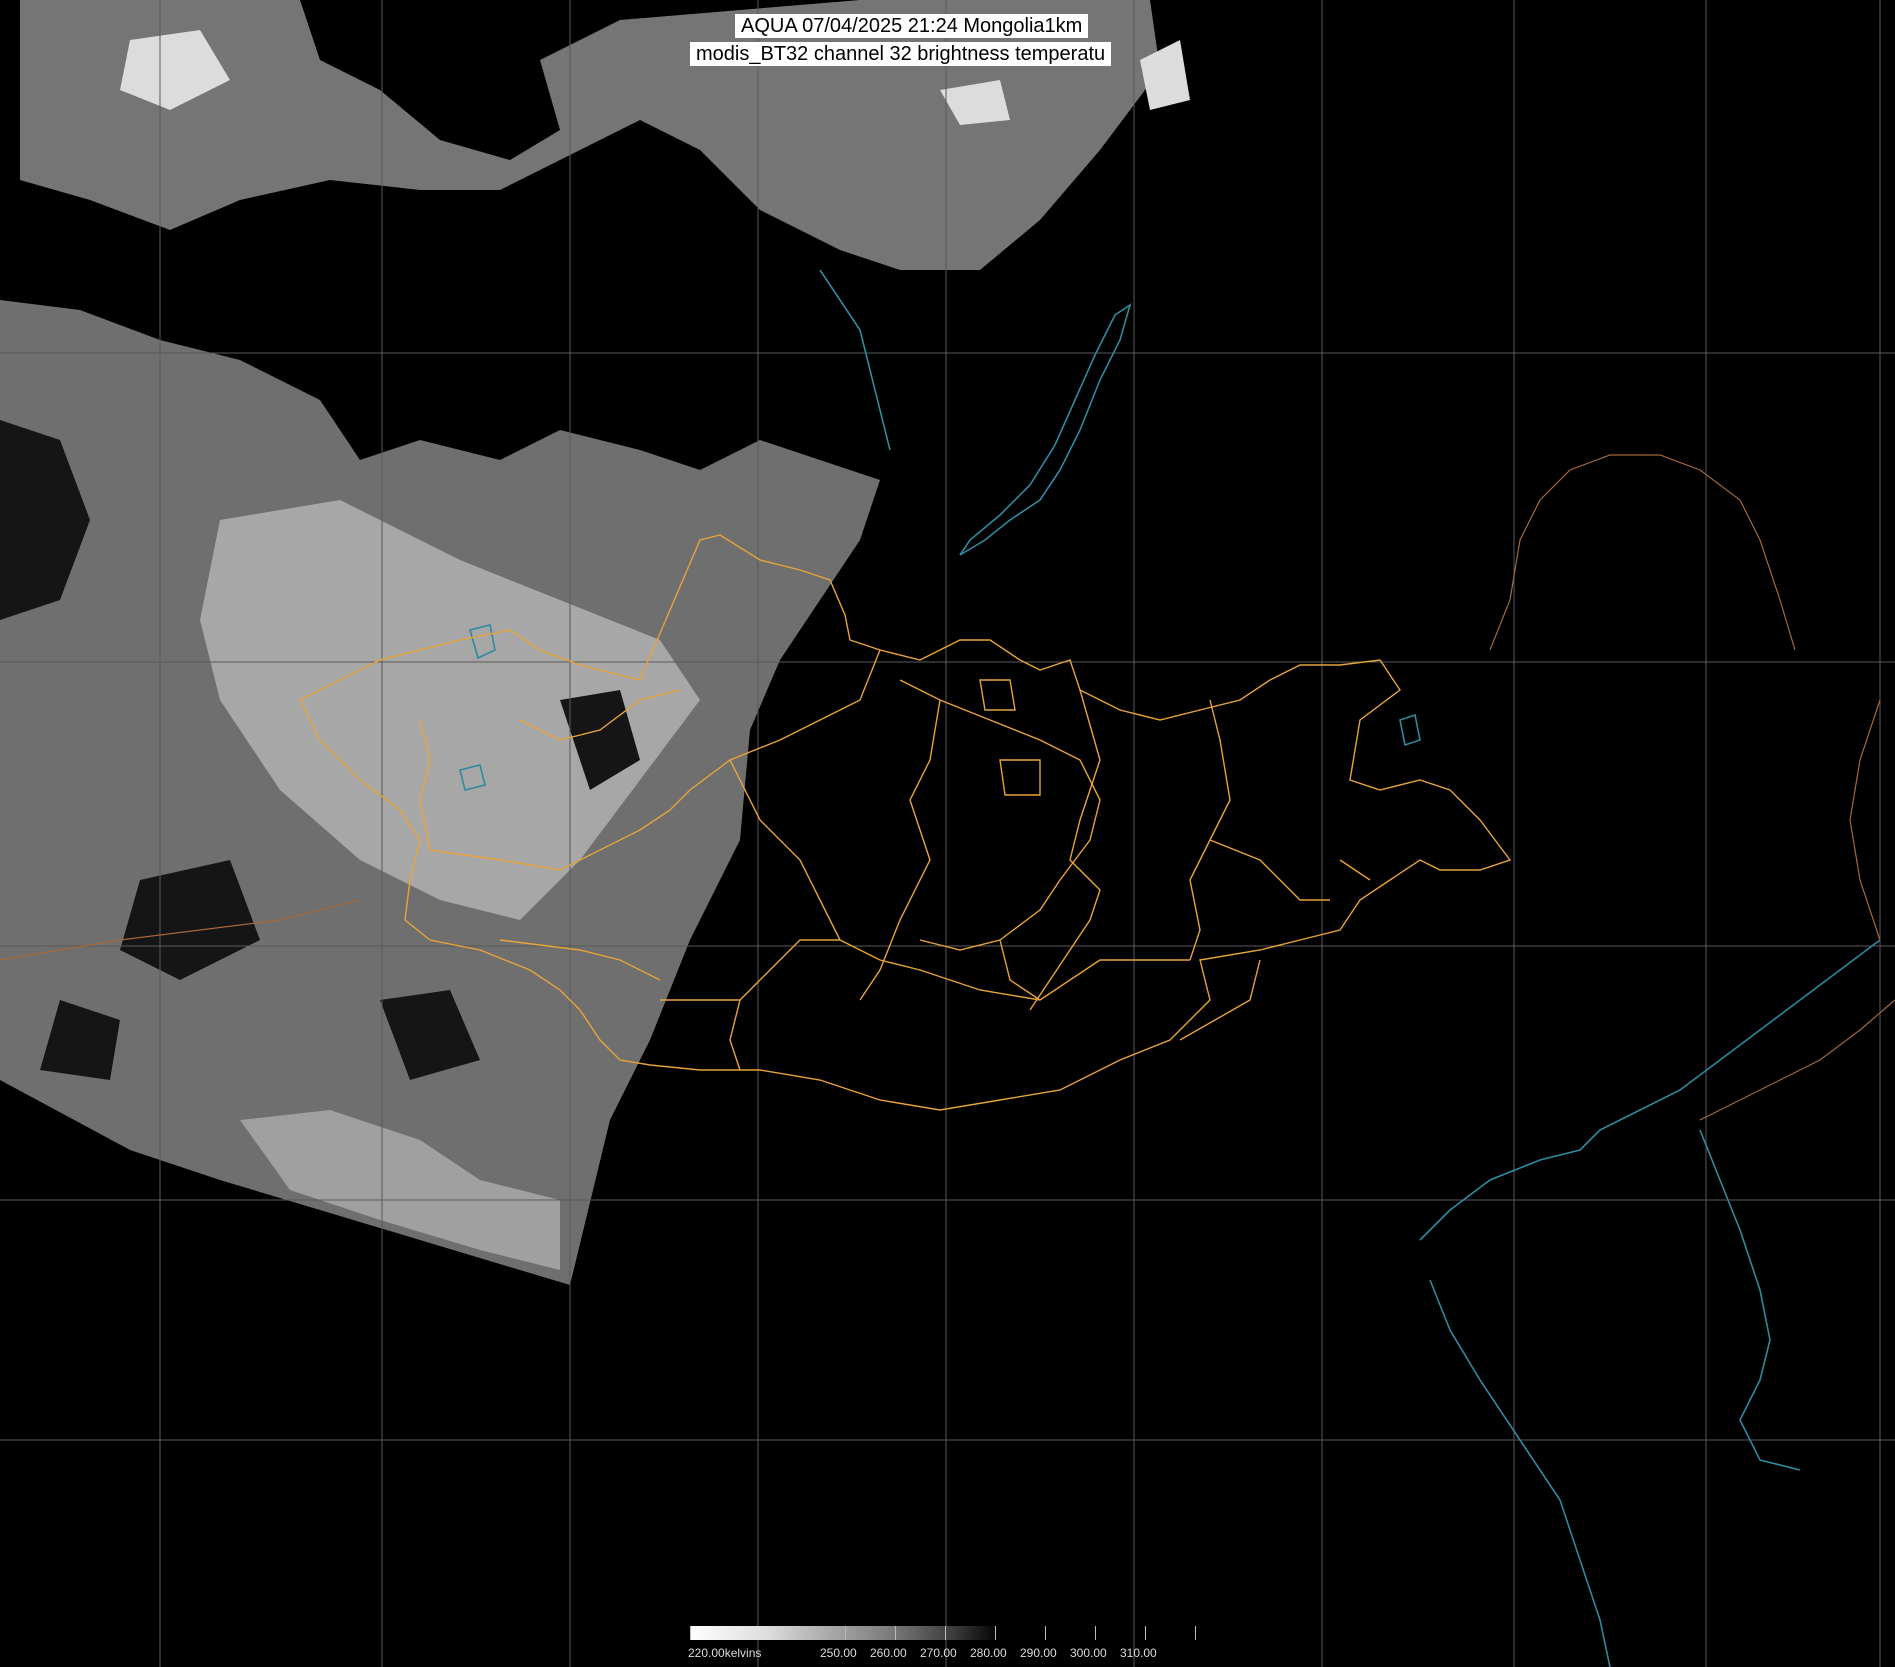  I want to click on colorbar-tick-label: 260.00, so click(888, 1653).